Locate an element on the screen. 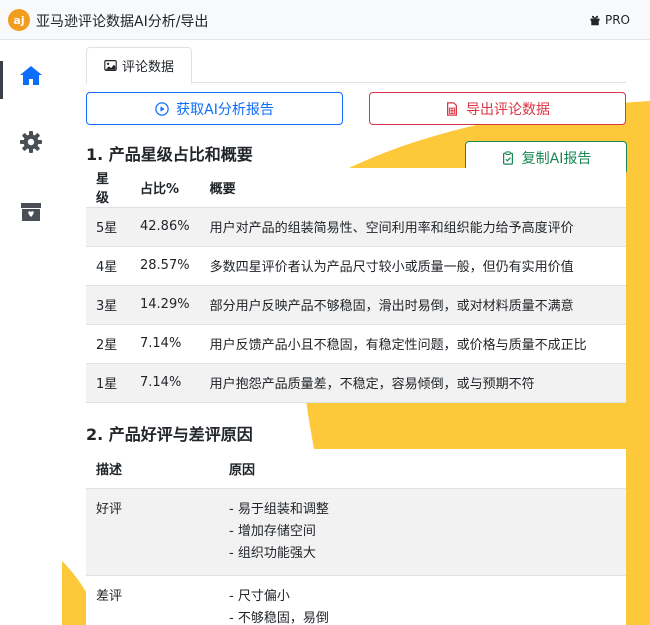  reason-item: - 不够稳固，易倒 is located at coordinates (279, 617).